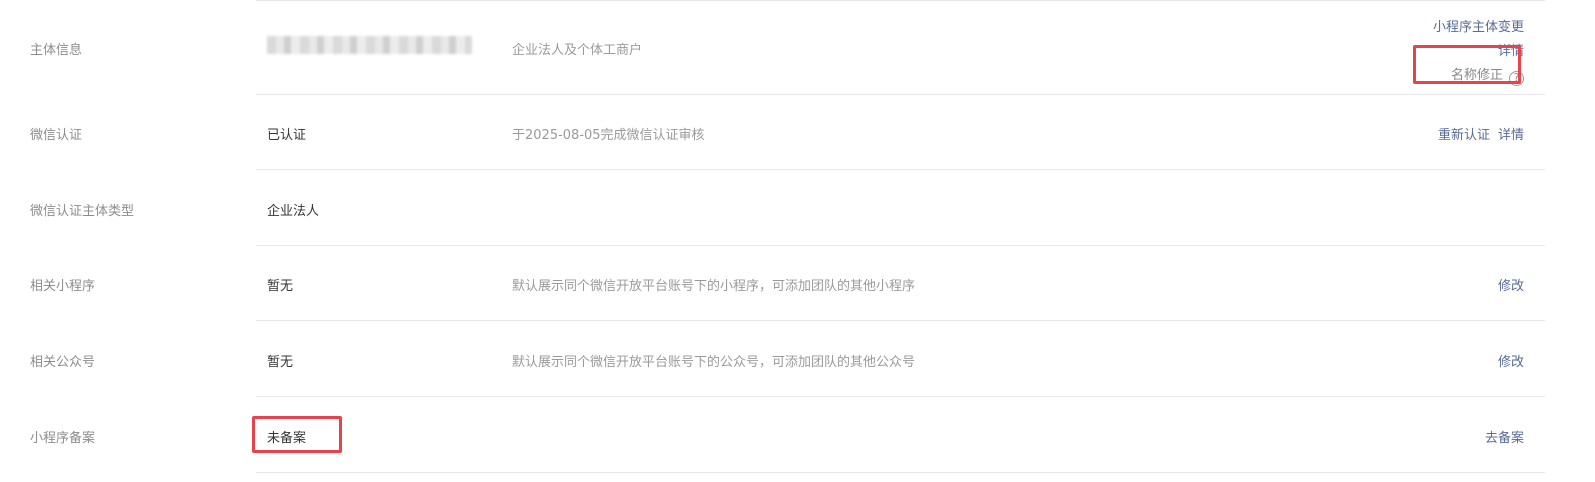  Describe the element at coordinates (1511, 135) in the screenshot. I see `auth-details-link: 详情` at that location.